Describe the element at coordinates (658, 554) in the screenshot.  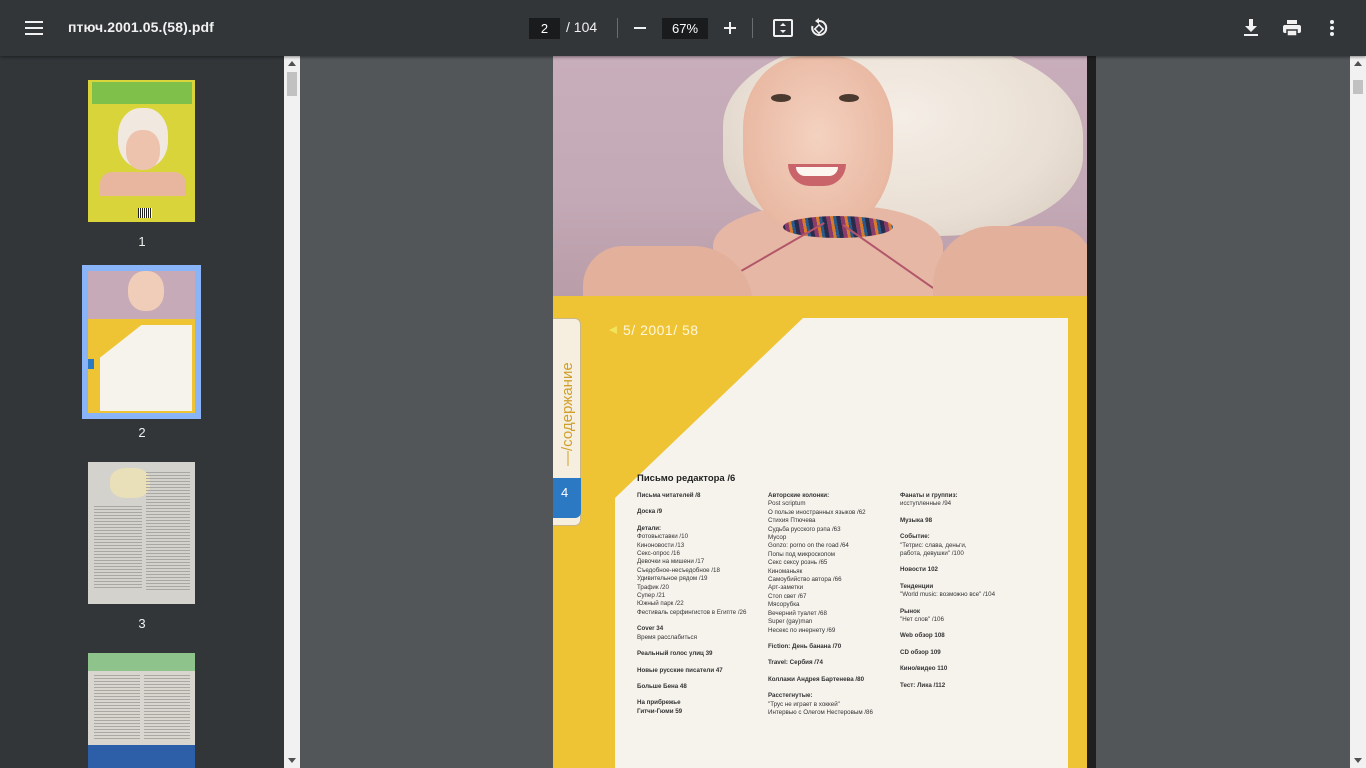
I see `toc-entry: Секс-опрос /16` at that location.